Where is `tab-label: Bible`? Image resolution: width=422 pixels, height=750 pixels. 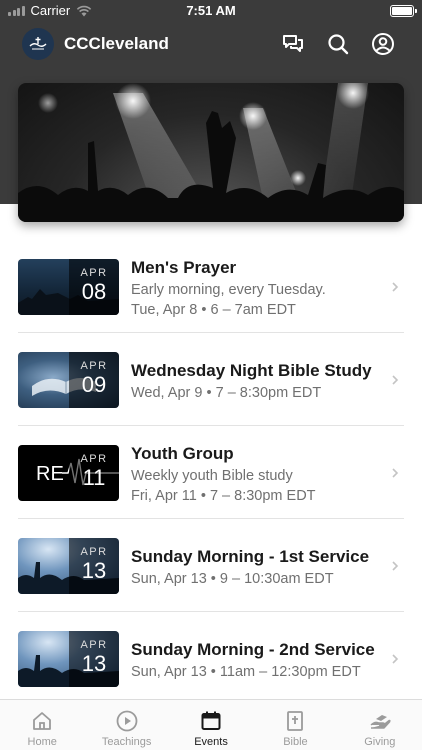
tab-label: Bible is located at coordinates (295, 742).